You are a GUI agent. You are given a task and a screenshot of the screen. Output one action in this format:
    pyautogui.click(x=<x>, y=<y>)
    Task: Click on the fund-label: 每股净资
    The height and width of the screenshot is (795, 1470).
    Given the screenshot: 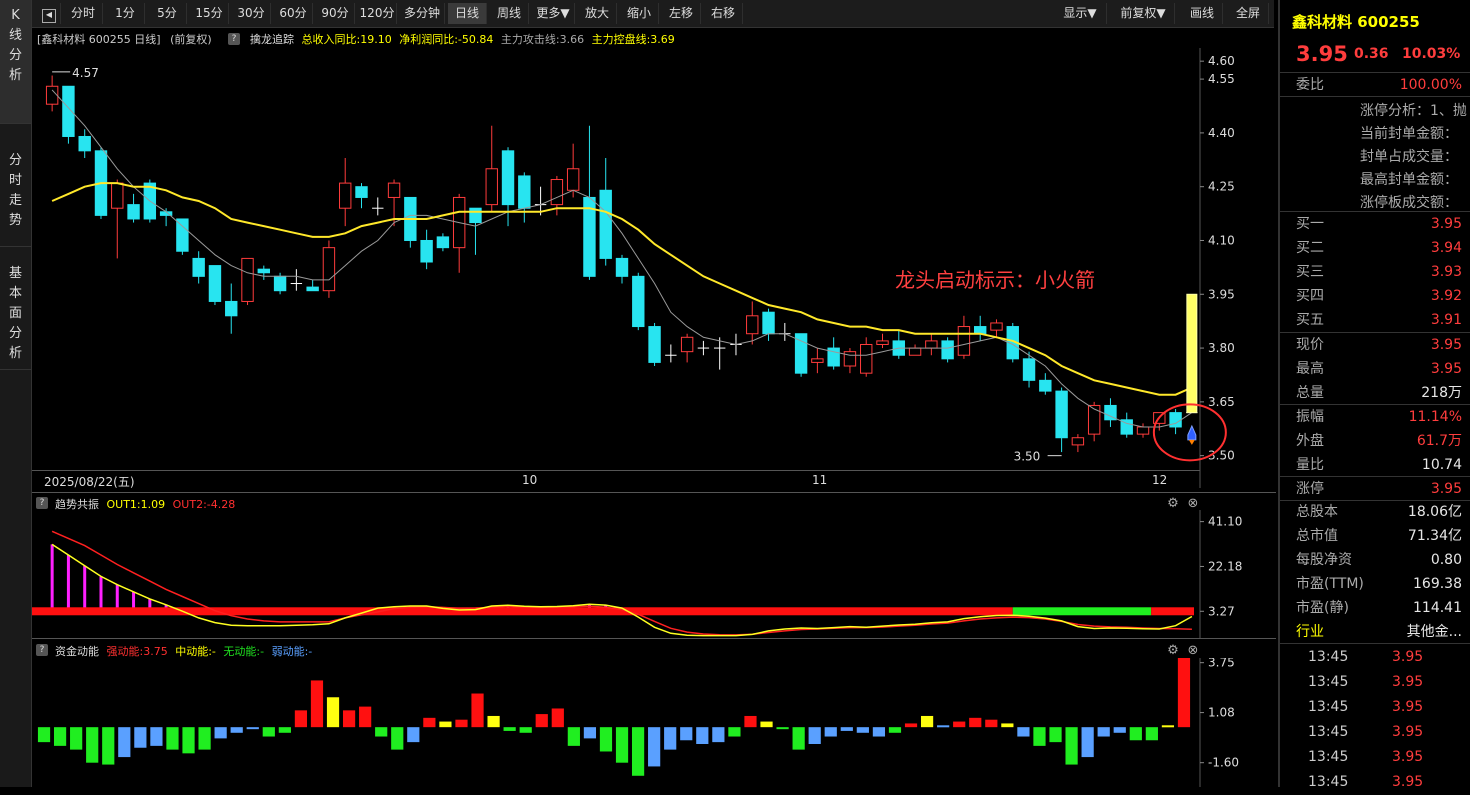 What is the action you would take?
    pyautogui.click(x=1324, y=560)
    